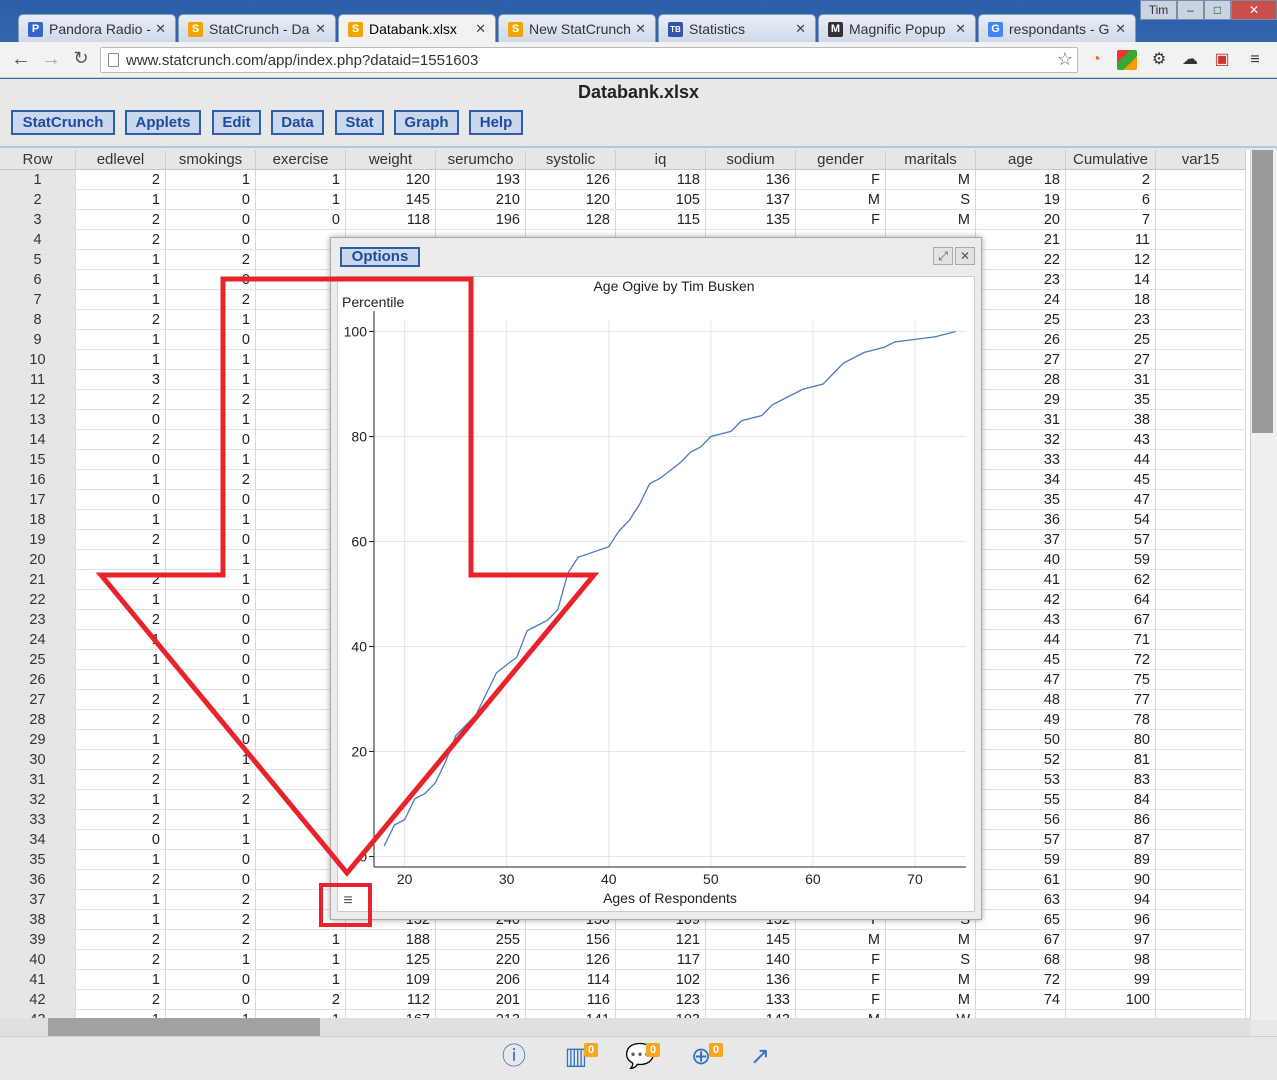 The height and width of the screenshot is (1080, 1277). What do you see at coordinates (1262, 291) in the screenshot?
I see `vertical-scroll-thumb` at bounding box center [1262, 291].